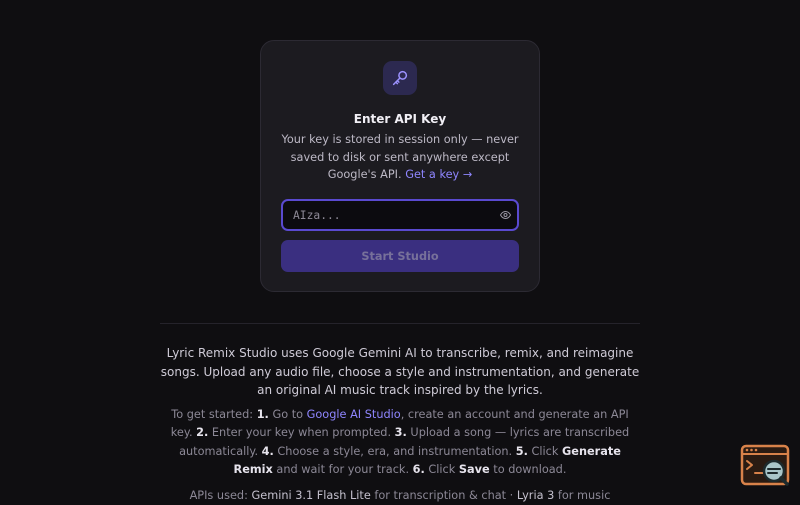 Image resolution: width=800 pixels, height=505 pixels. Describe the element at coordinates (444, 495) in the screenshot. I see `model-use: for transcription & chat ·` at that location.